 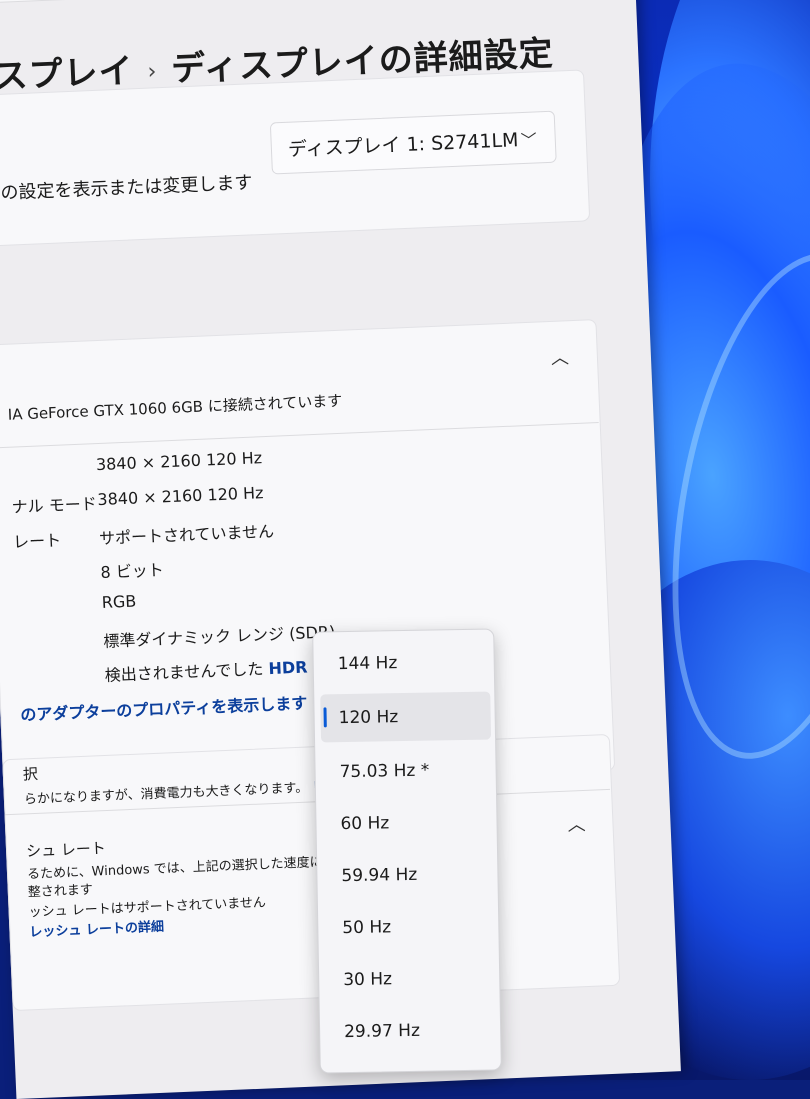 I want to click on display-dropdown-value: ディスプレイ 1: S2741LM, so click(x=403, y=145).